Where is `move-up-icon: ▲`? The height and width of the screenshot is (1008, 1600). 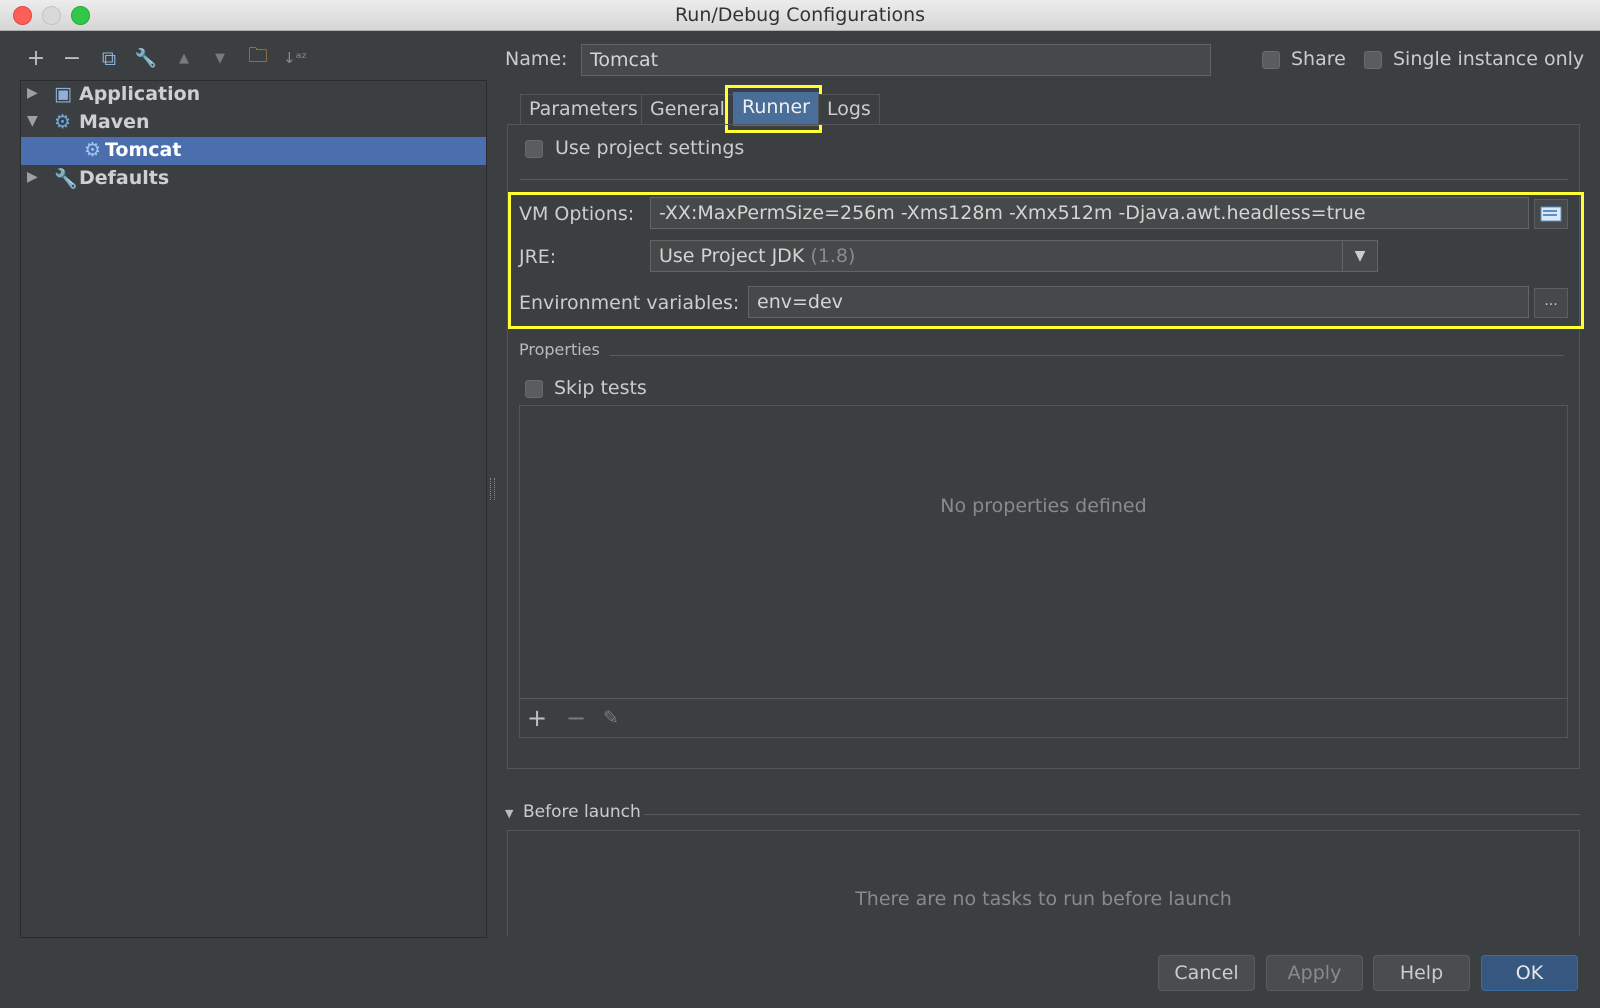
move-up-icon: ▲ is located at coordinates (184, 58).